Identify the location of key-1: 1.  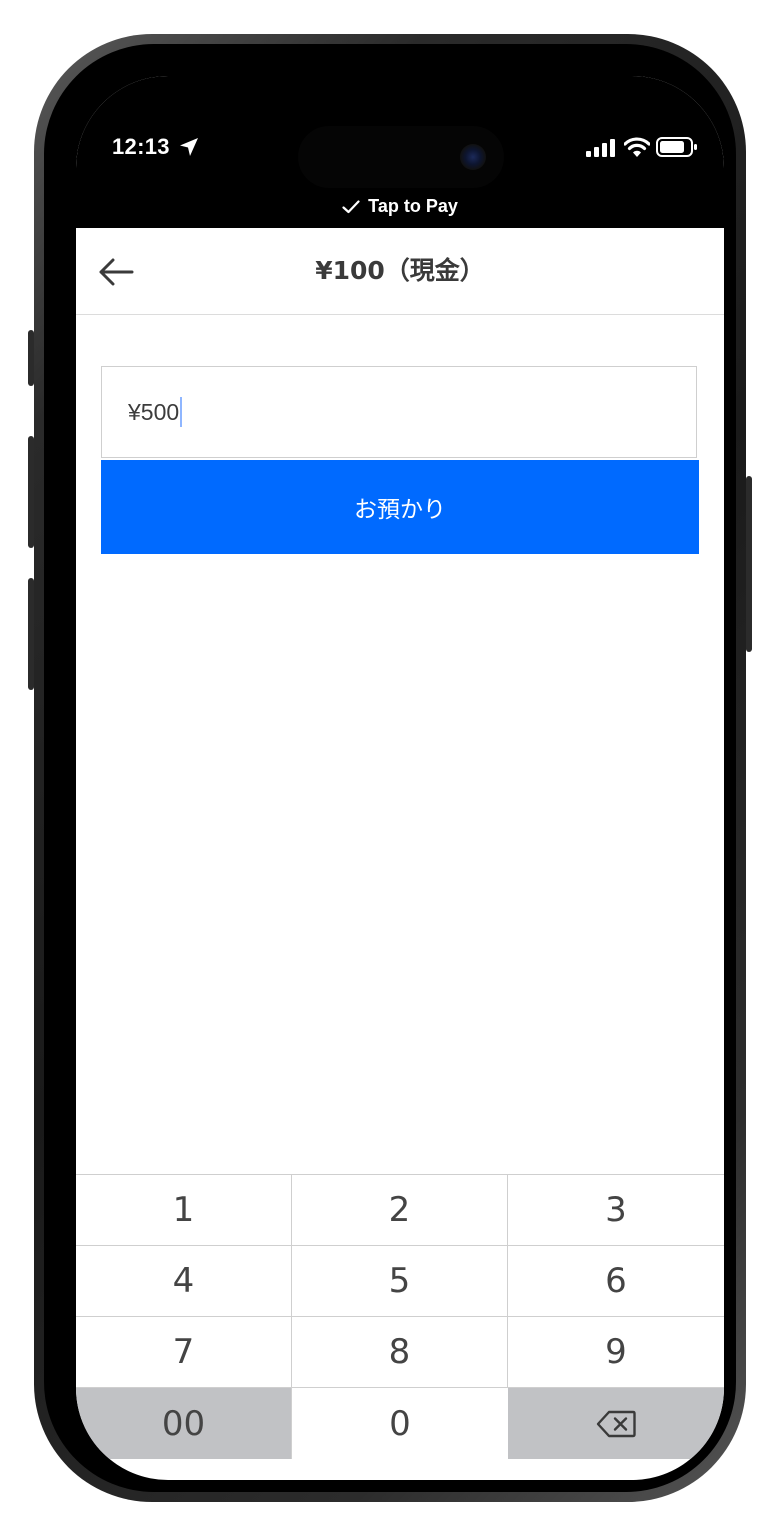
(184, 1210).